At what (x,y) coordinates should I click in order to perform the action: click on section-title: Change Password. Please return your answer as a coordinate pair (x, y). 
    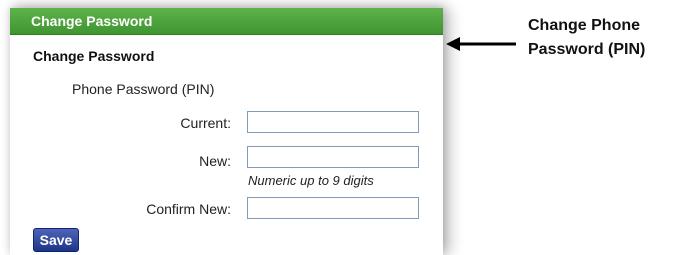
    Looking at the image, I should click on (94, 56).